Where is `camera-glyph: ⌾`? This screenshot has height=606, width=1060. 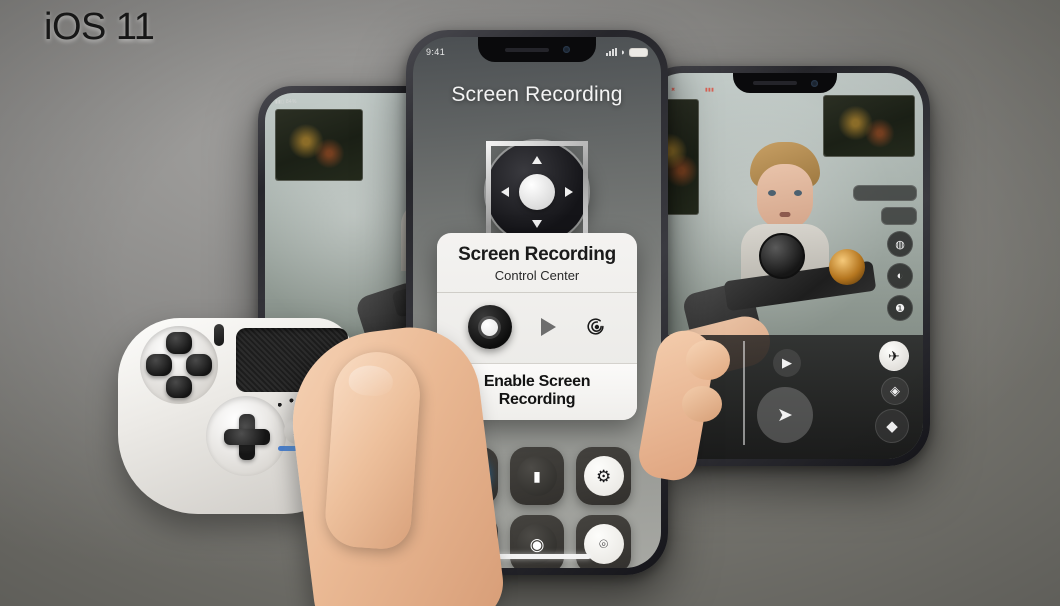 camera-glyph: ⌾ is located at coordinates (604, 544).